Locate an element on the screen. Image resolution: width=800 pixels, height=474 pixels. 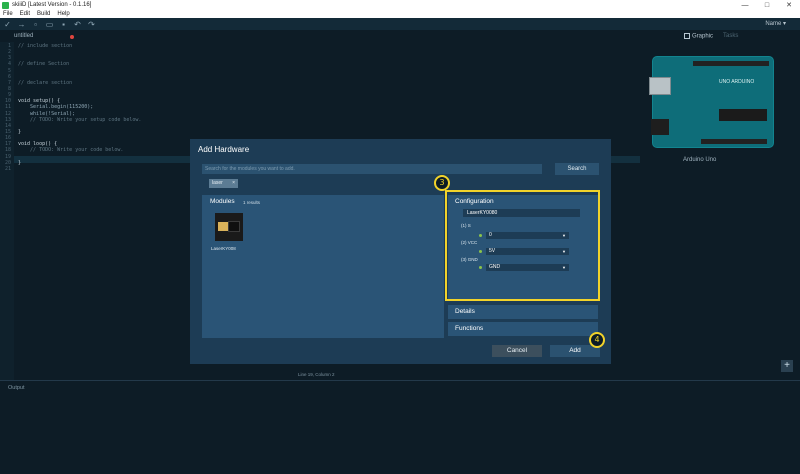
output-label: Output is located at coordinates (16, 388).